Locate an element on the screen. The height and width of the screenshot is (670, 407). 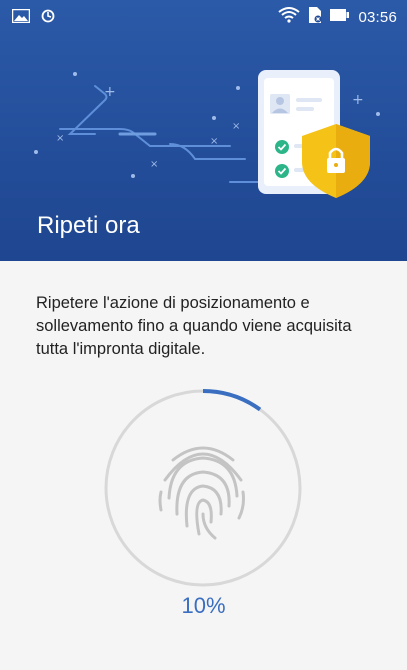
progress-ring is located at coordinates (203, 488).